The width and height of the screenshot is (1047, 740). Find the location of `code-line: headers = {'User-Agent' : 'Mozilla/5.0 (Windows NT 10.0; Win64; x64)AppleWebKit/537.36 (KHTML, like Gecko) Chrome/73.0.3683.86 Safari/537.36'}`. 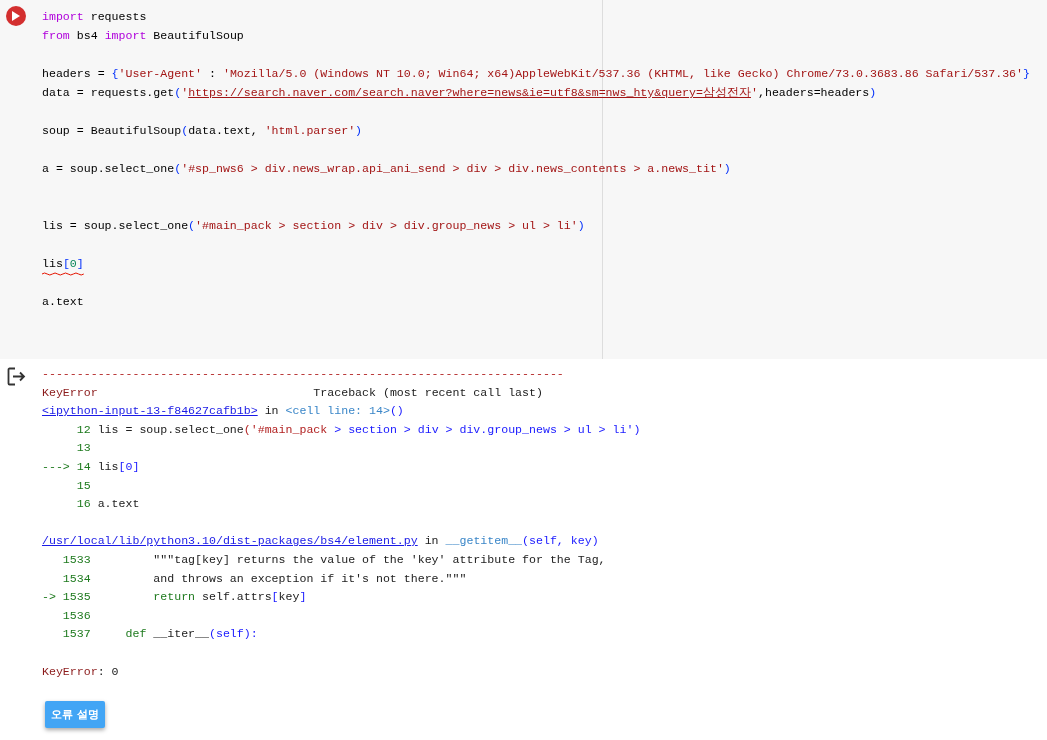

code-line: headers = {'User-Agent' : 'Mozilla/5.0 (Windows NT 10.0; Win64; x64)AppleWebKit/537.36 (KHTML, like Gecko) Chrome/73.0.3683.86 Safari/537.36'} is located at coordinates (536, 74).